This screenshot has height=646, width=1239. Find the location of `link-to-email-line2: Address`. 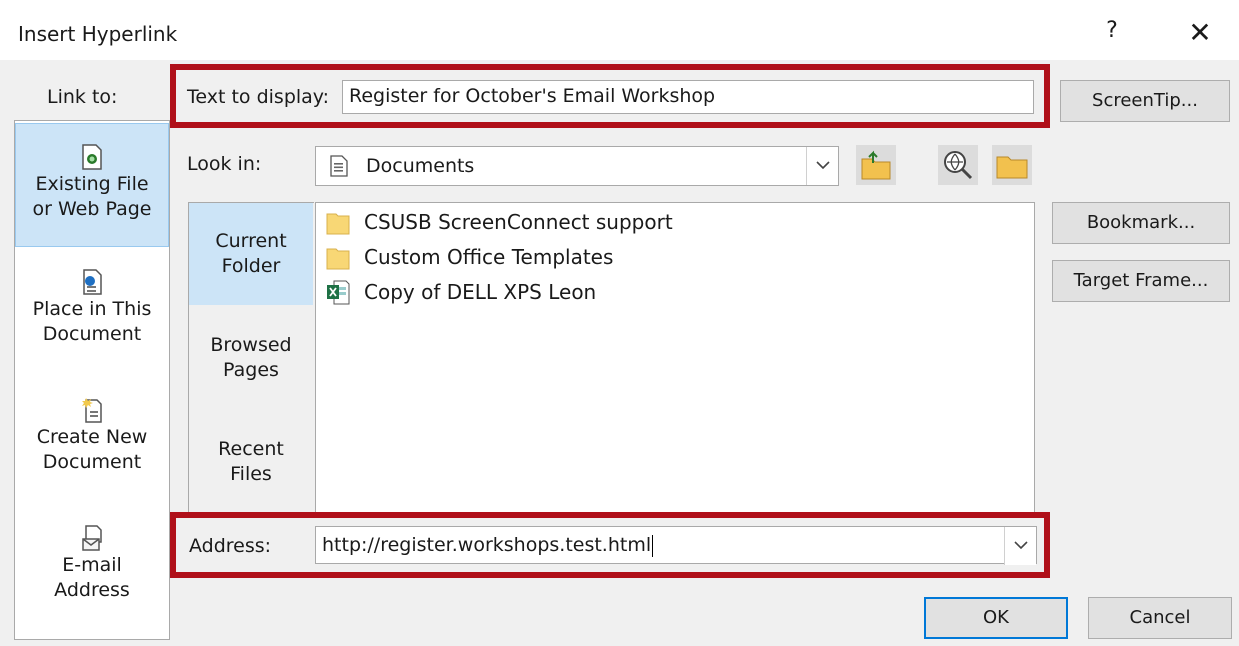

link-to-email-line2: Address is located at coordinates (92, 590).